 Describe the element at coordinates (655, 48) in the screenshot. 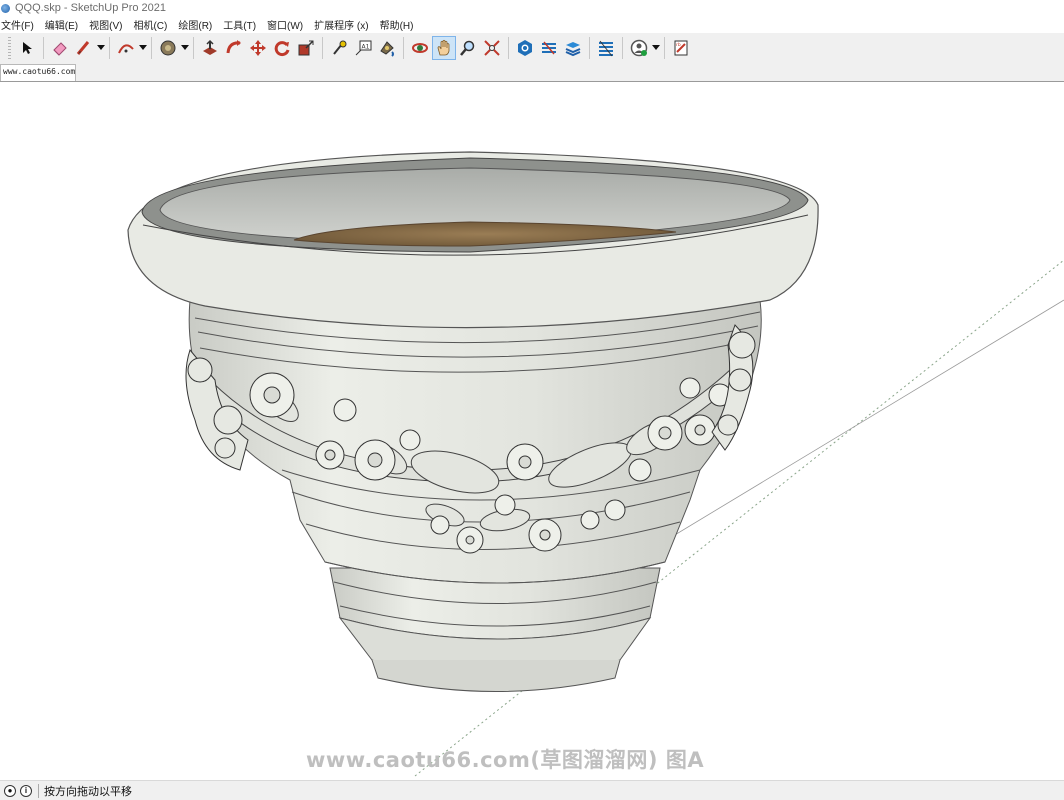

I see `account-dropdown-icon` at that location.